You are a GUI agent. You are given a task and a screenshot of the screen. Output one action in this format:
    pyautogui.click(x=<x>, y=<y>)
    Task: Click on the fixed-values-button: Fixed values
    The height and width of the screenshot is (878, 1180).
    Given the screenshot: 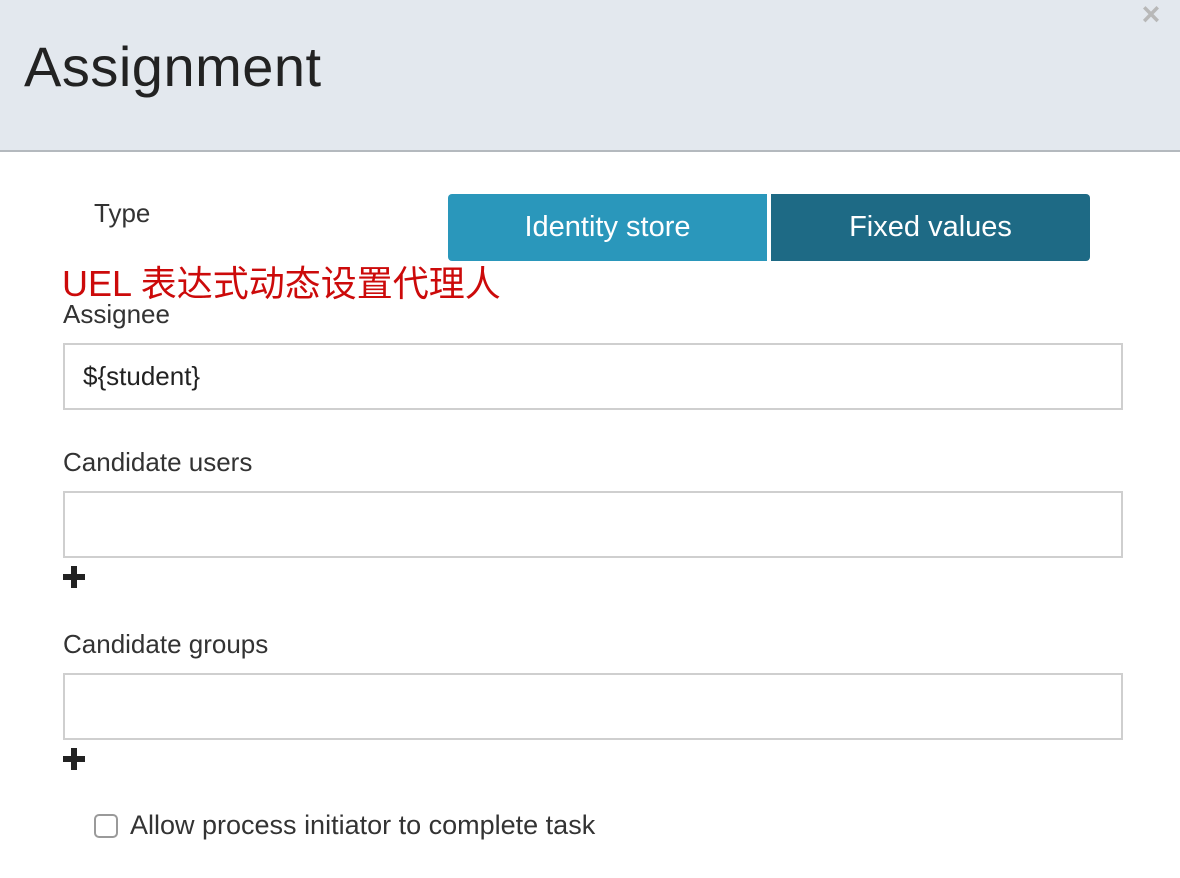 What is the action you would take?
    pyautogui.click(x=930, y=227)
    